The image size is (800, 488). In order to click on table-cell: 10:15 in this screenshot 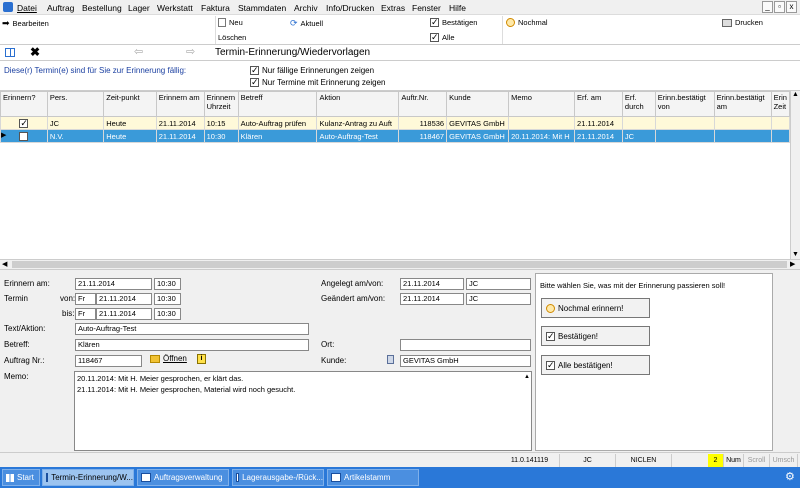, I will do `click(221, 123)`.